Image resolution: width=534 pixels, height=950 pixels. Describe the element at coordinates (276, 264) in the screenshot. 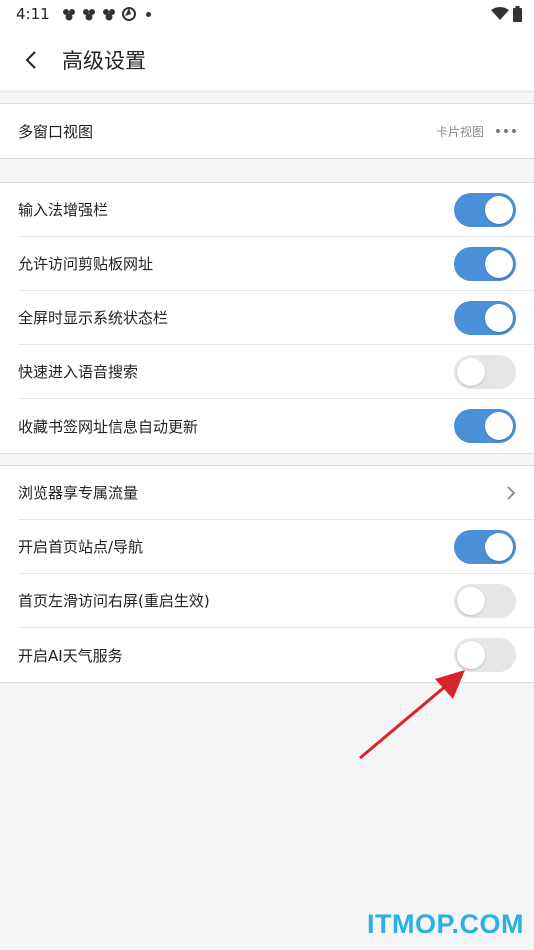

I see `setting-row-clipboard: 允许访问剪贴板网址` at that location.